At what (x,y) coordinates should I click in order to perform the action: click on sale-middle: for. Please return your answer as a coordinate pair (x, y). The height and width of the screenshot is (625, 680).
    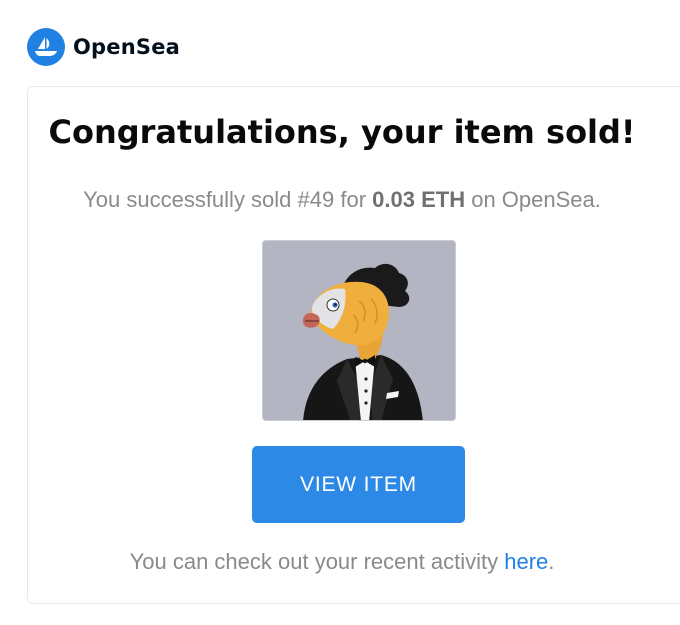
    Looking at the image, I should click on (353, 199).